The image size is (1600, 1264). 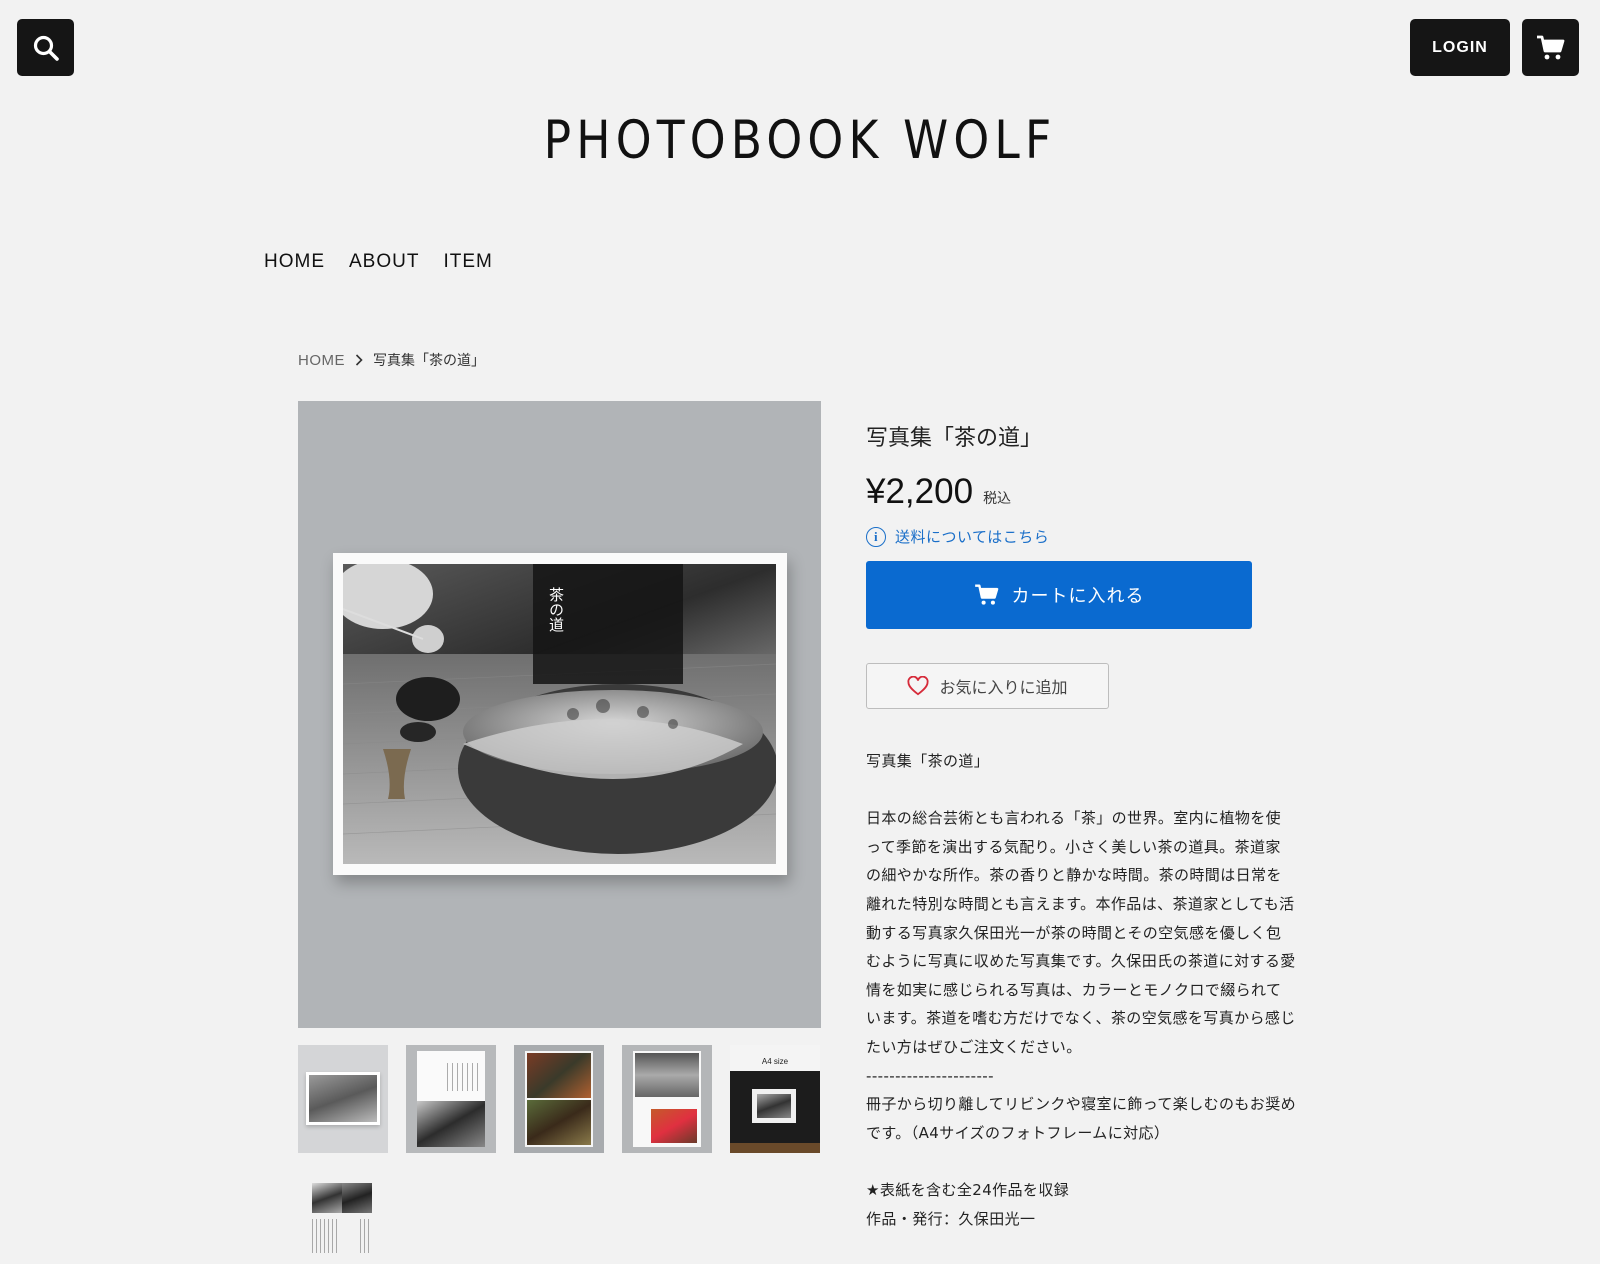 I want to click on main-nav: HOME ABOUT ITEM, so click(x=378, y=262).